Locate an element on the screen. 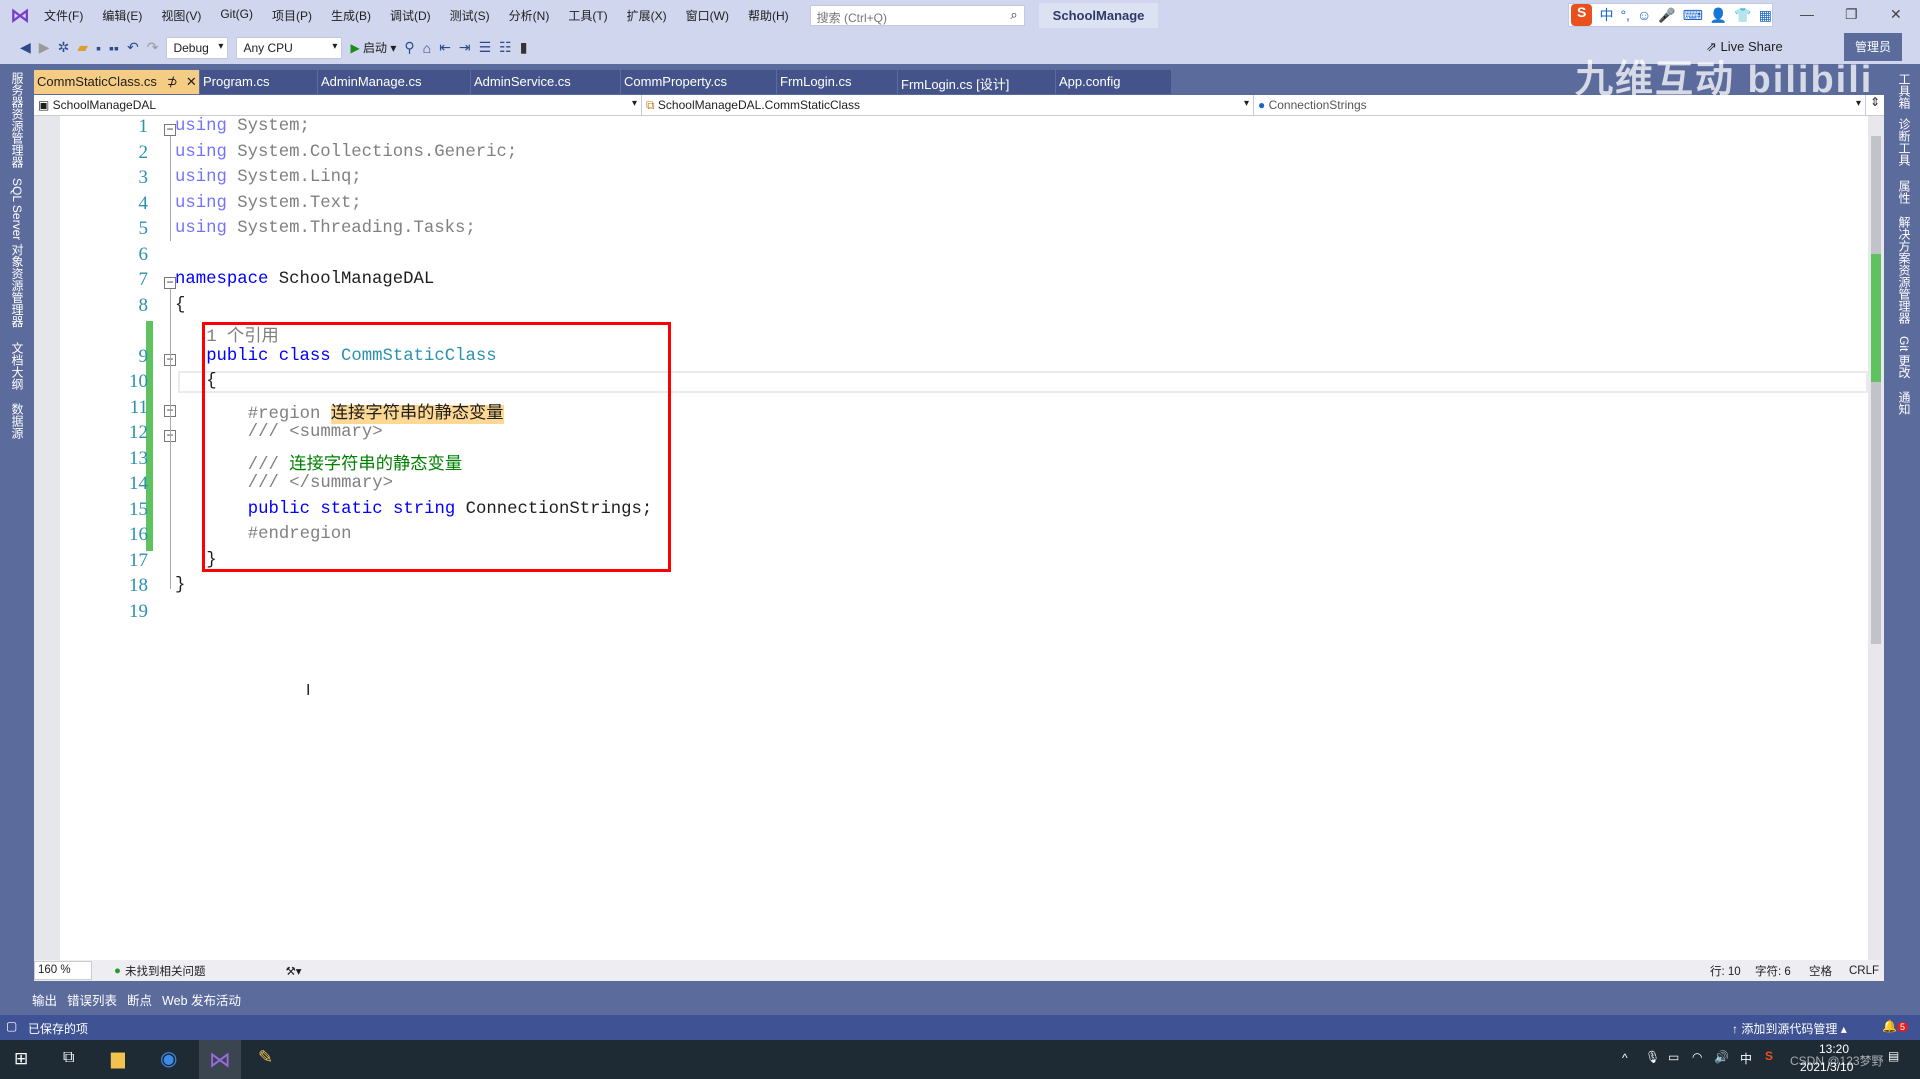 This screenshot has width=1920, height=1079. tab-commstaticclass-cs: CommStaticClass.cs ⊅ ✕ is located at coordinates (117, 82).